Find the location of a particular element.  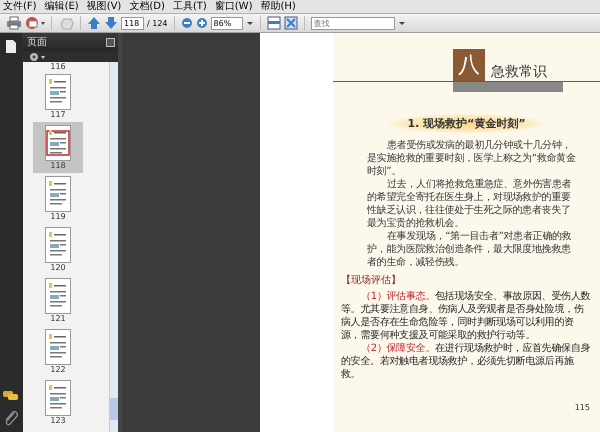

page-count: / 124 is located at coordinates (157, 23).